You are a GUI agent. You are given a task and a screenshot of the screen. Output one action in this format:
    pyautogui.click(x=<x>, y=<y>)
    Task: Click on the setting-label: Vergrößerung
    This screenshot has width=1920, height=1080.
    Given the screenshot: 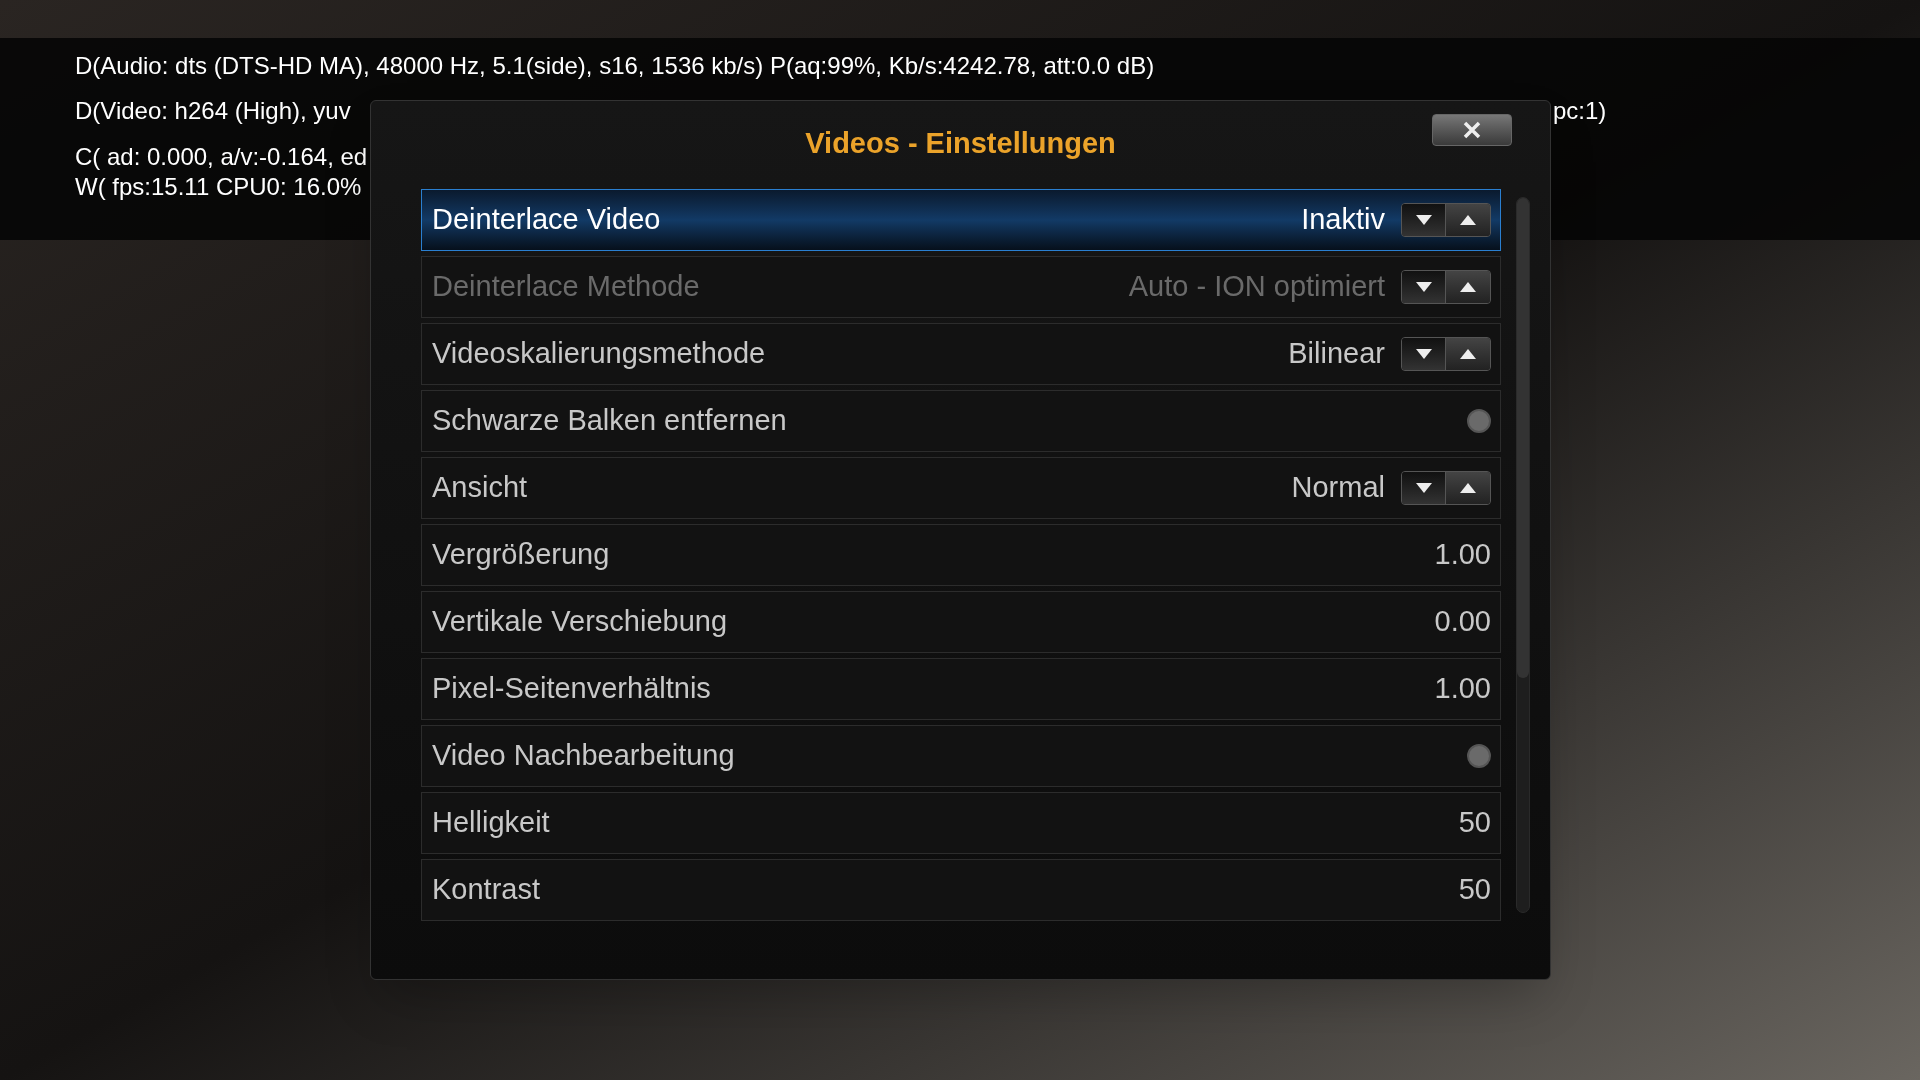 What is the action you would take?
    pyautogui.click(x=521, y=555)
    